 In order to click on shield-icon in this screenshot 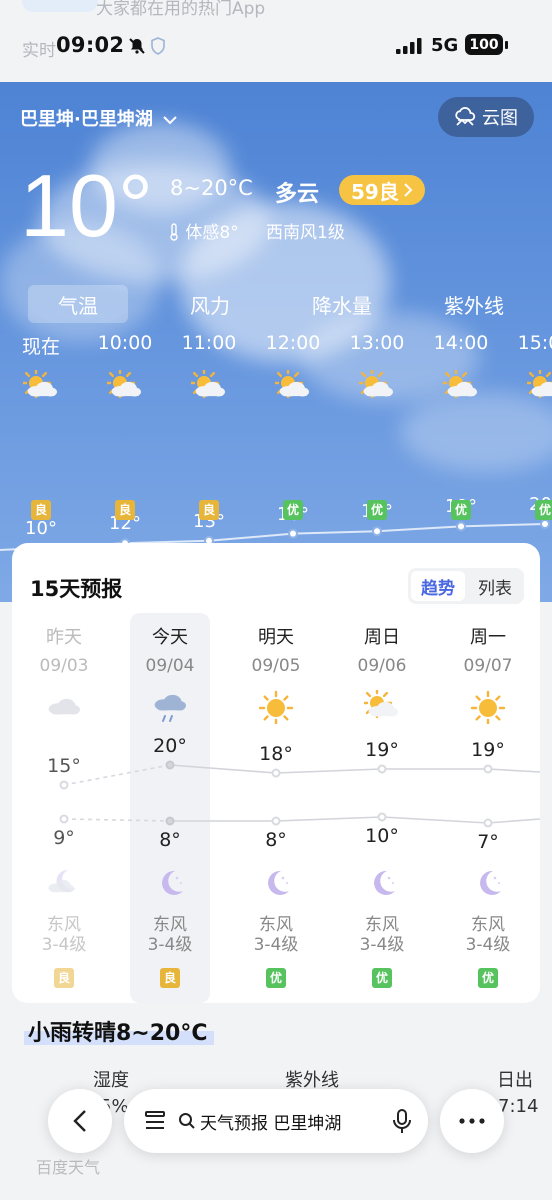, I will do `click(158, 46)`.